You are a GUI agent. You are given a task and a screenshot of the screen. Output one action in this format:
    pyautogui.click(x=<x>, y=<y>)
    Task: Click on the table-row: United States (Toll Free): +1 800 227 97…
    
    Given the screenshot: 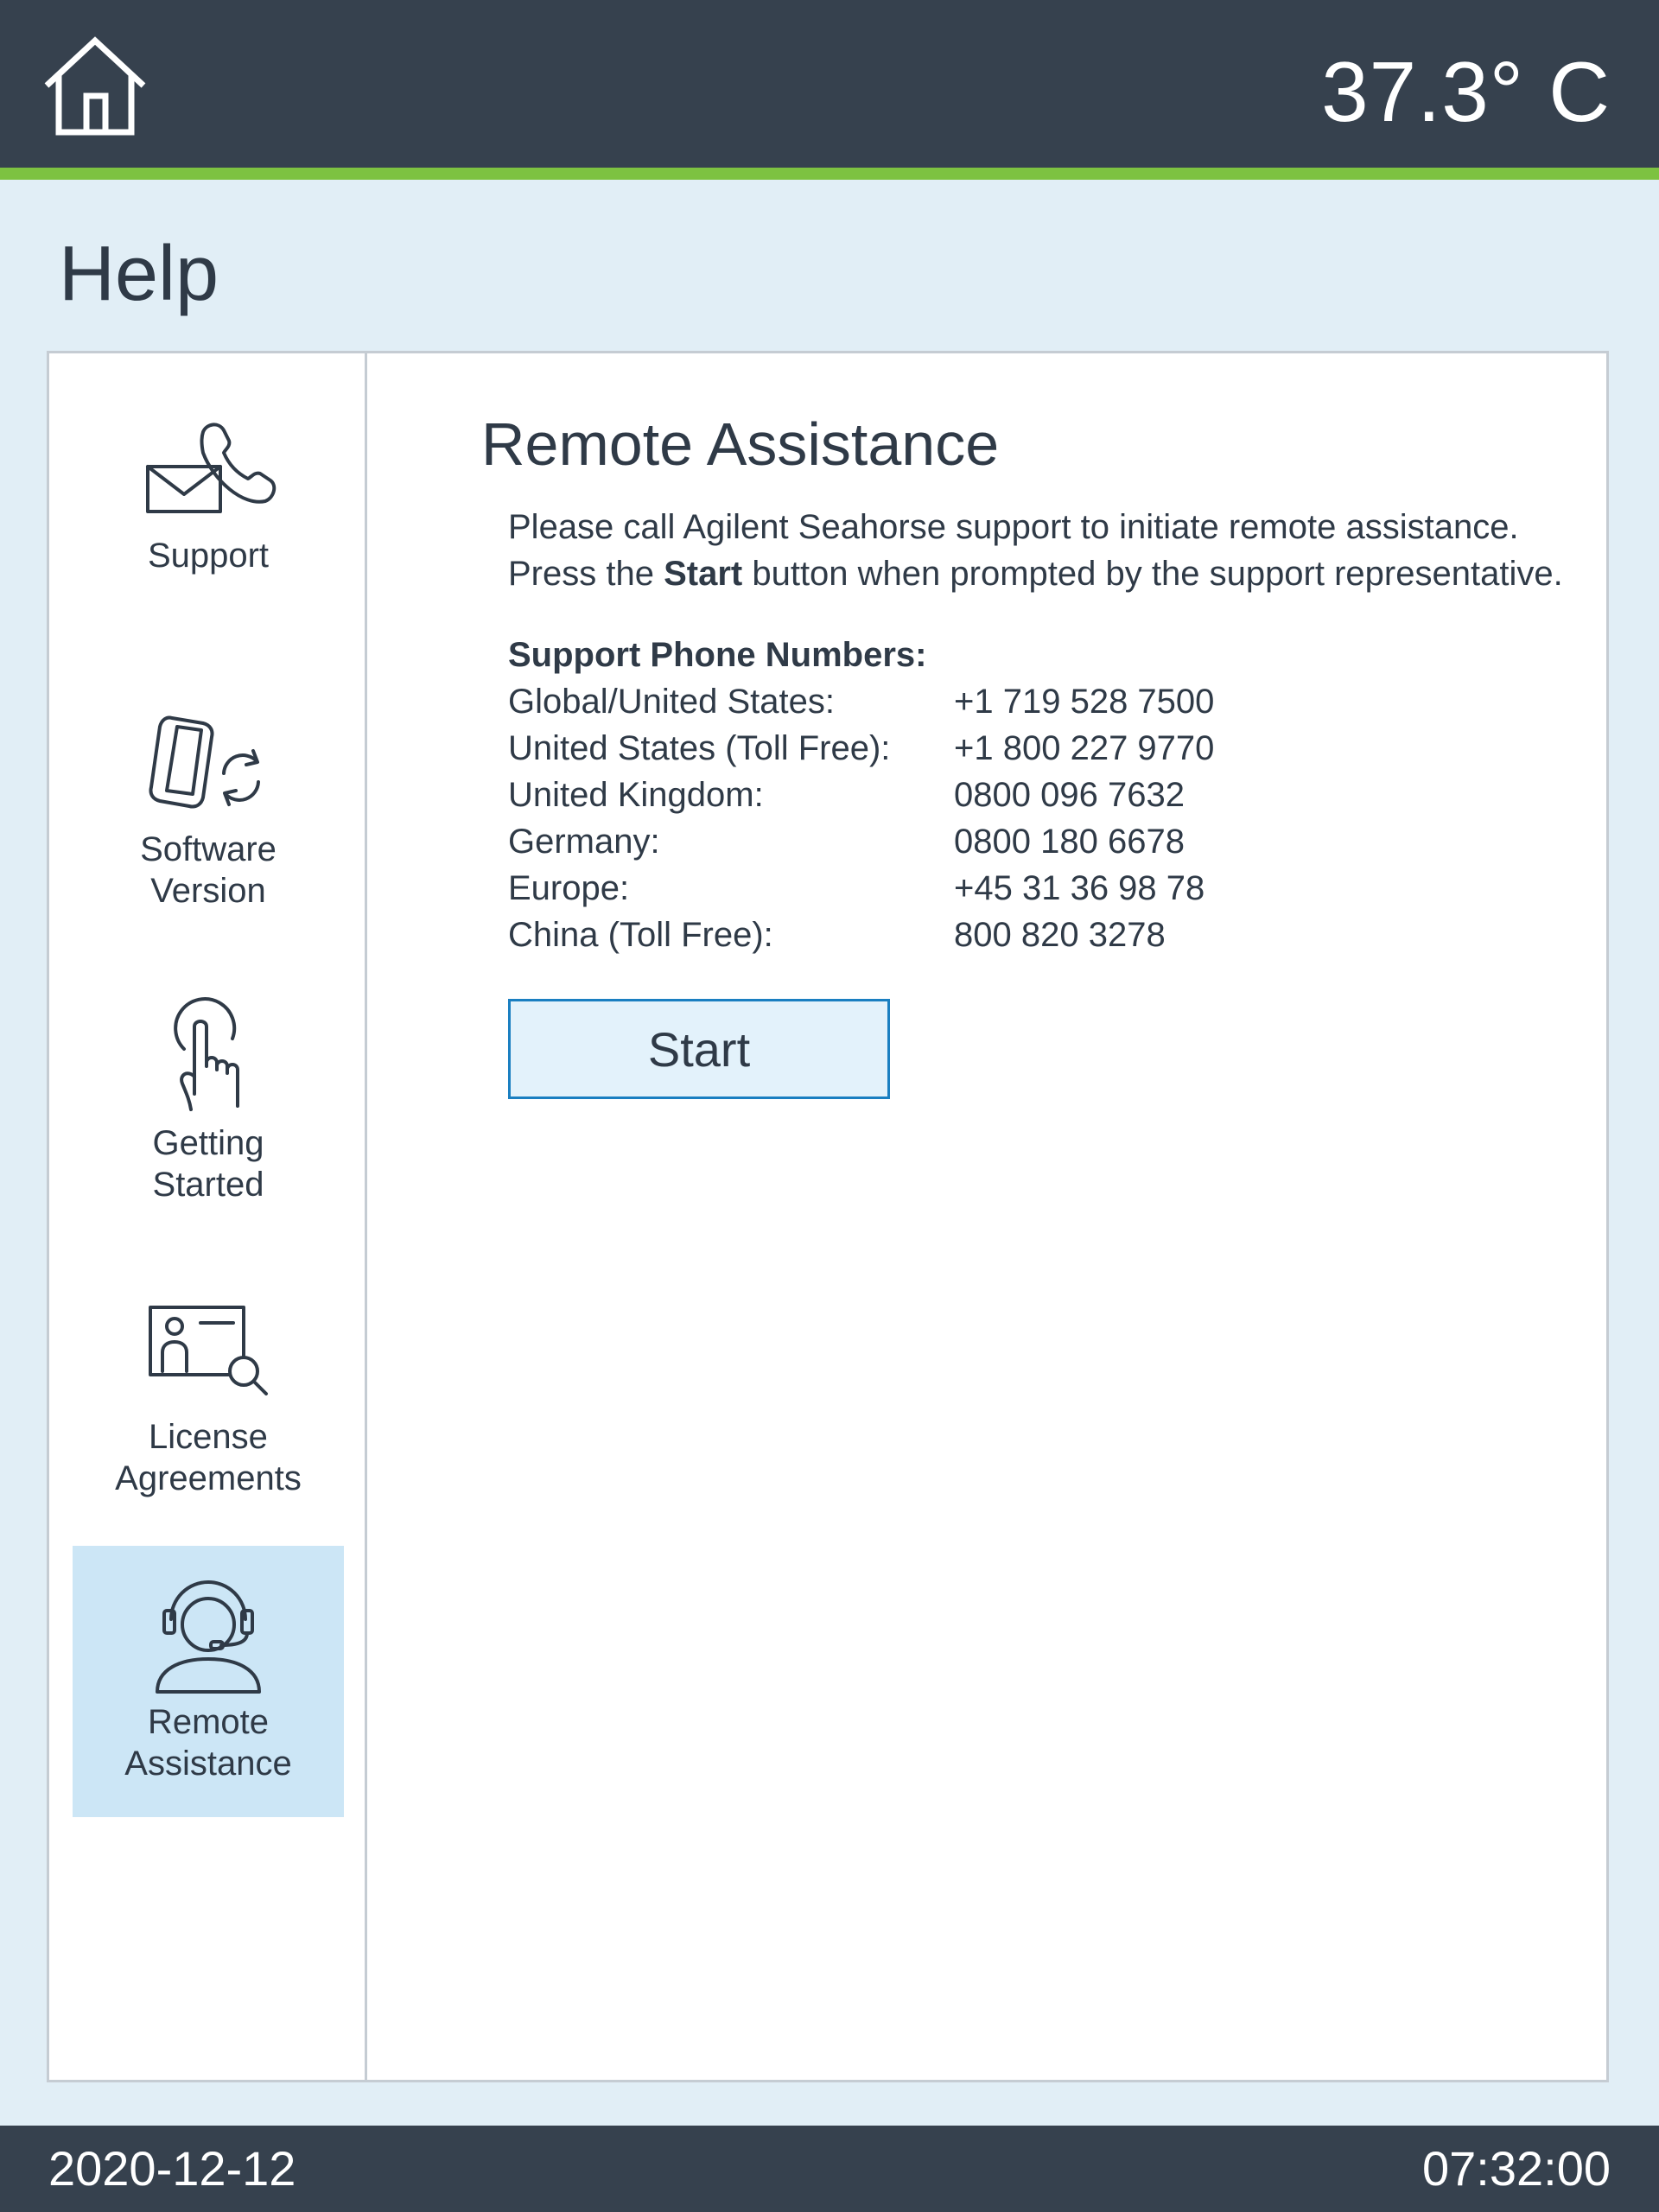 What is the action you would take?
    pyautogui.click(x=861, y=748)
    